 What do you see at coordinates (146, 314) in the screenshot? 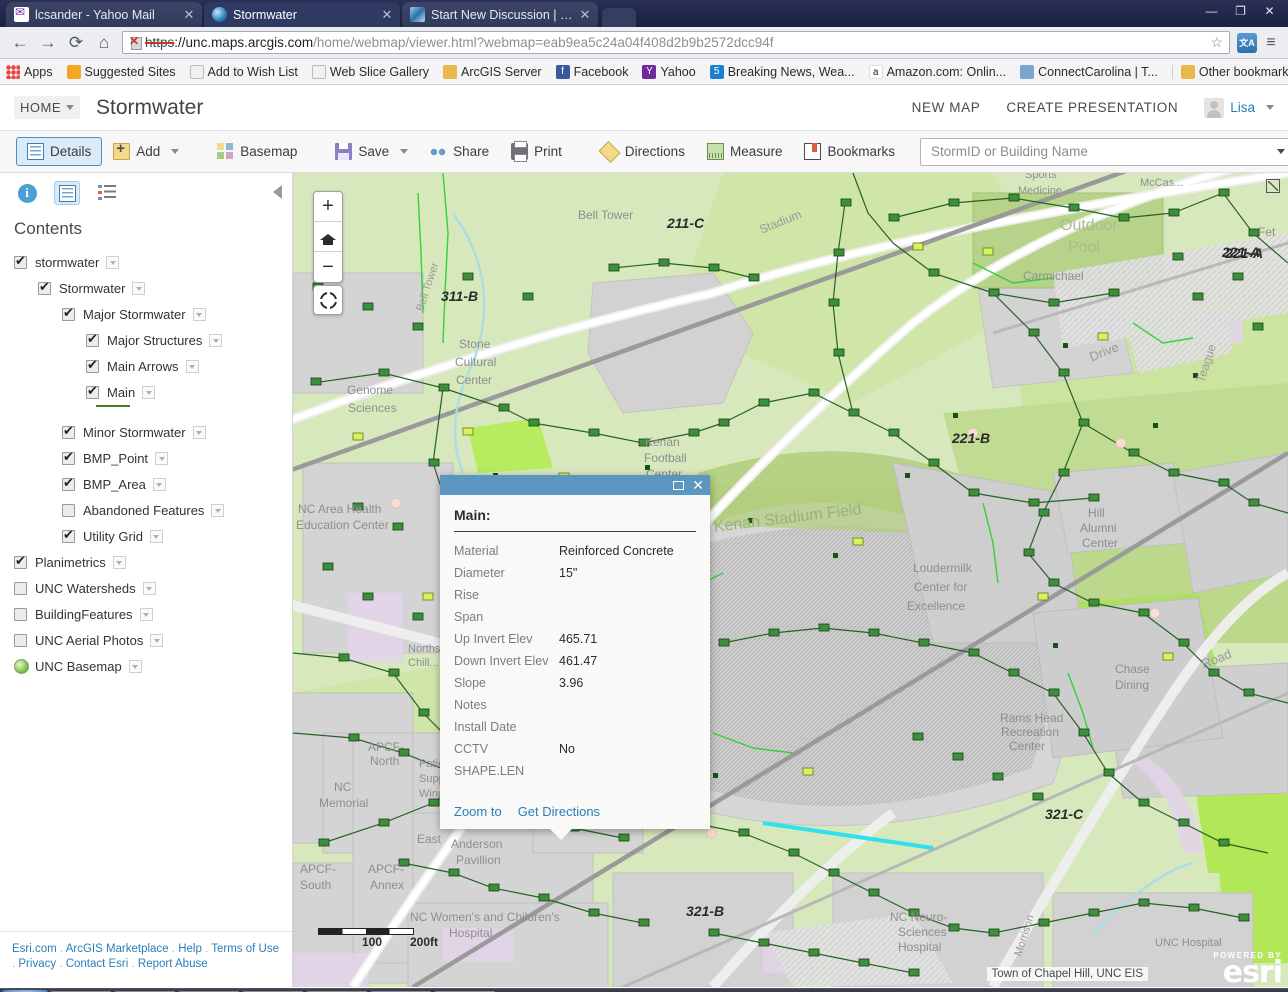
I see `layer-row: Major Stormwater` at bounding box center [146, 314].